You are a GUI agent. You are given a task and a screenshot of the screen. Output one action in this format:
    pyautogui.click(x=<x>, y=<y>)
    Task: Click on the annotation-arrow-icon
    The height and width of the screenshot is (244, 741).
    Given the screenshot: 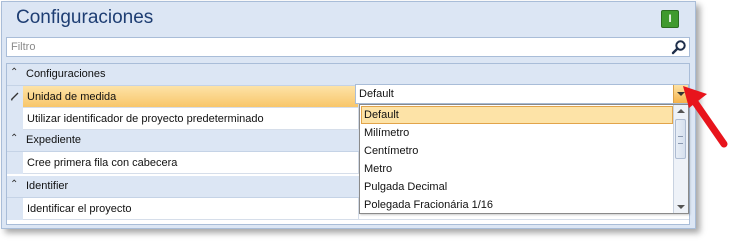 What is the action you would take?
    pyautogui.click(x=705, y=117)
    